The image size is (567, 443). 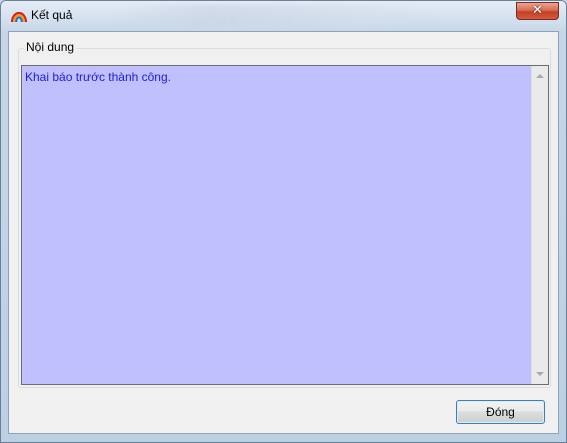 I want to click on title-bar: Kết quả ✕, so click(x=283, y=16).